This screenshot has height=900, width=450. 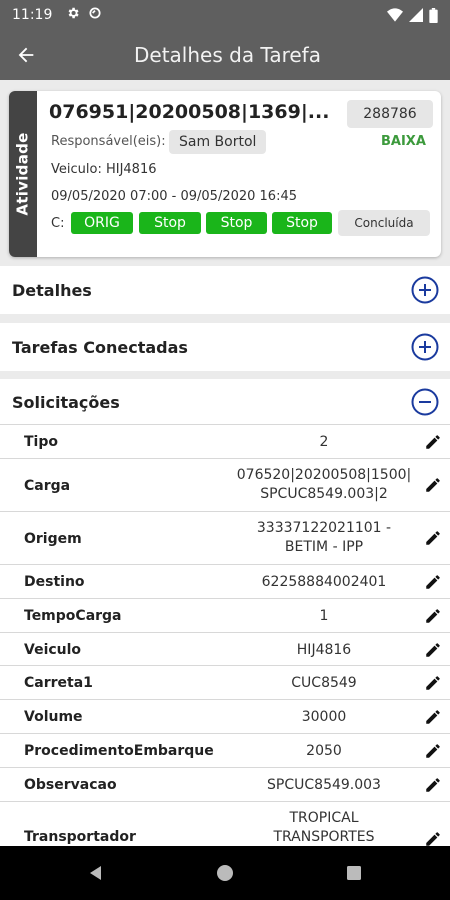 I want to click on row-value: 30000, so click(x=324, y=717).